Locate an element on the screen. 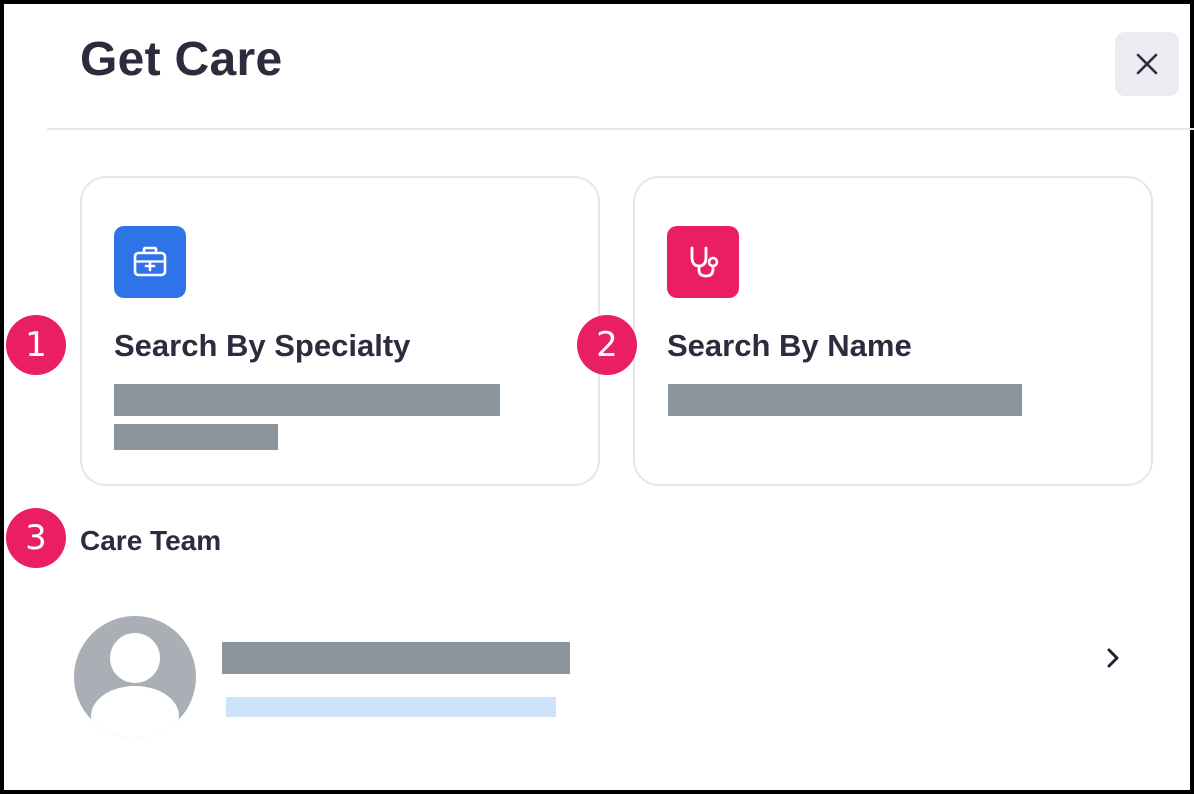  stethoscope-icon is located at coordinates (704, 262).